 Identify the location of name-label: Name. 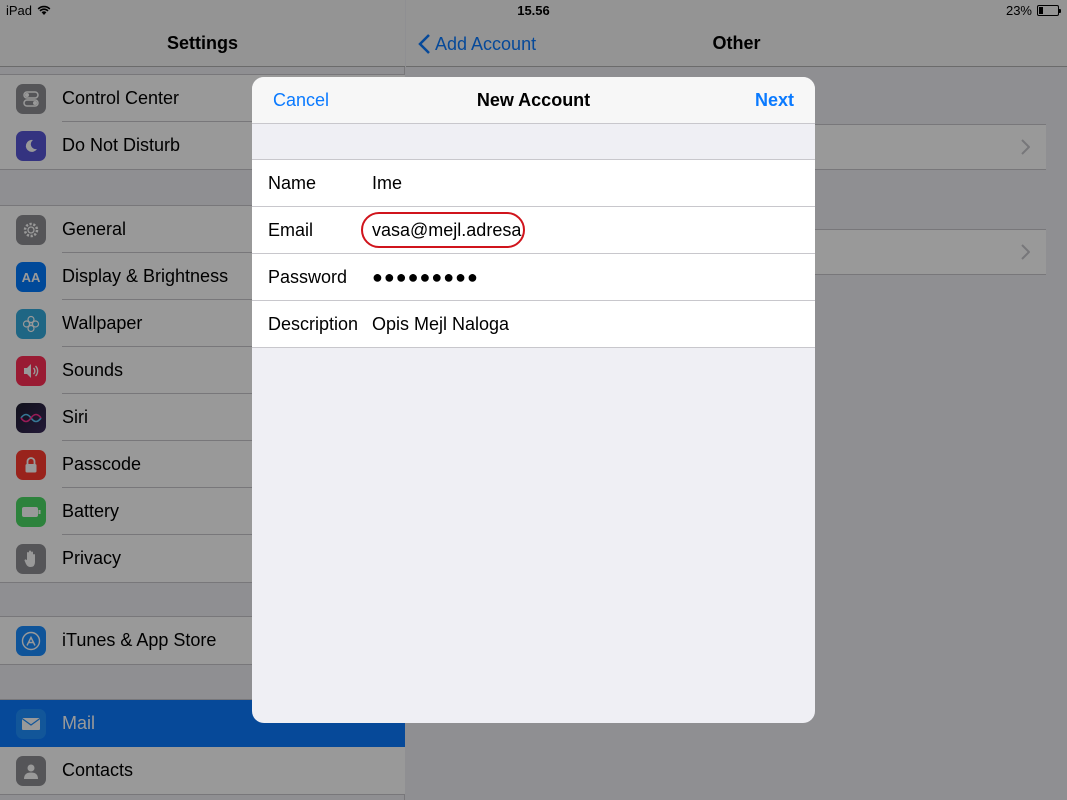
(292, 183).